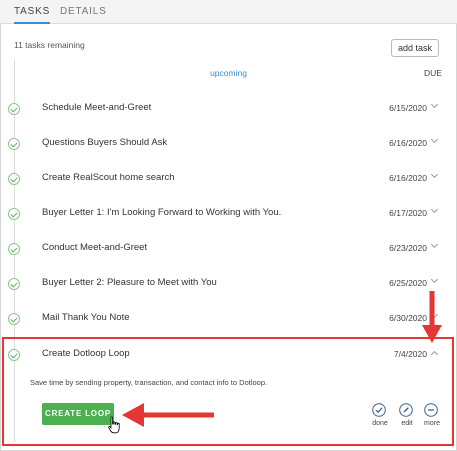 This screenshot has width=457, height=451. Describe the element at coordinates (408, 108) in the screenshot. I see `task-due-date: 6/15/2020` at that location.